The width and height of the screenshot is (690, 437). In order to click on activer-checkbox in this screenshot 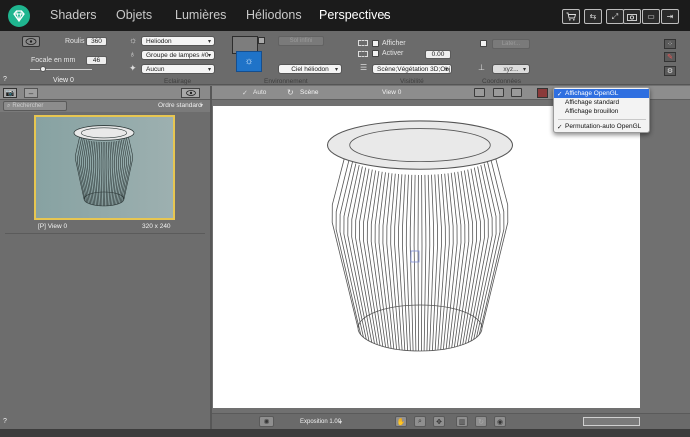, I will do `click(375, 53)`.